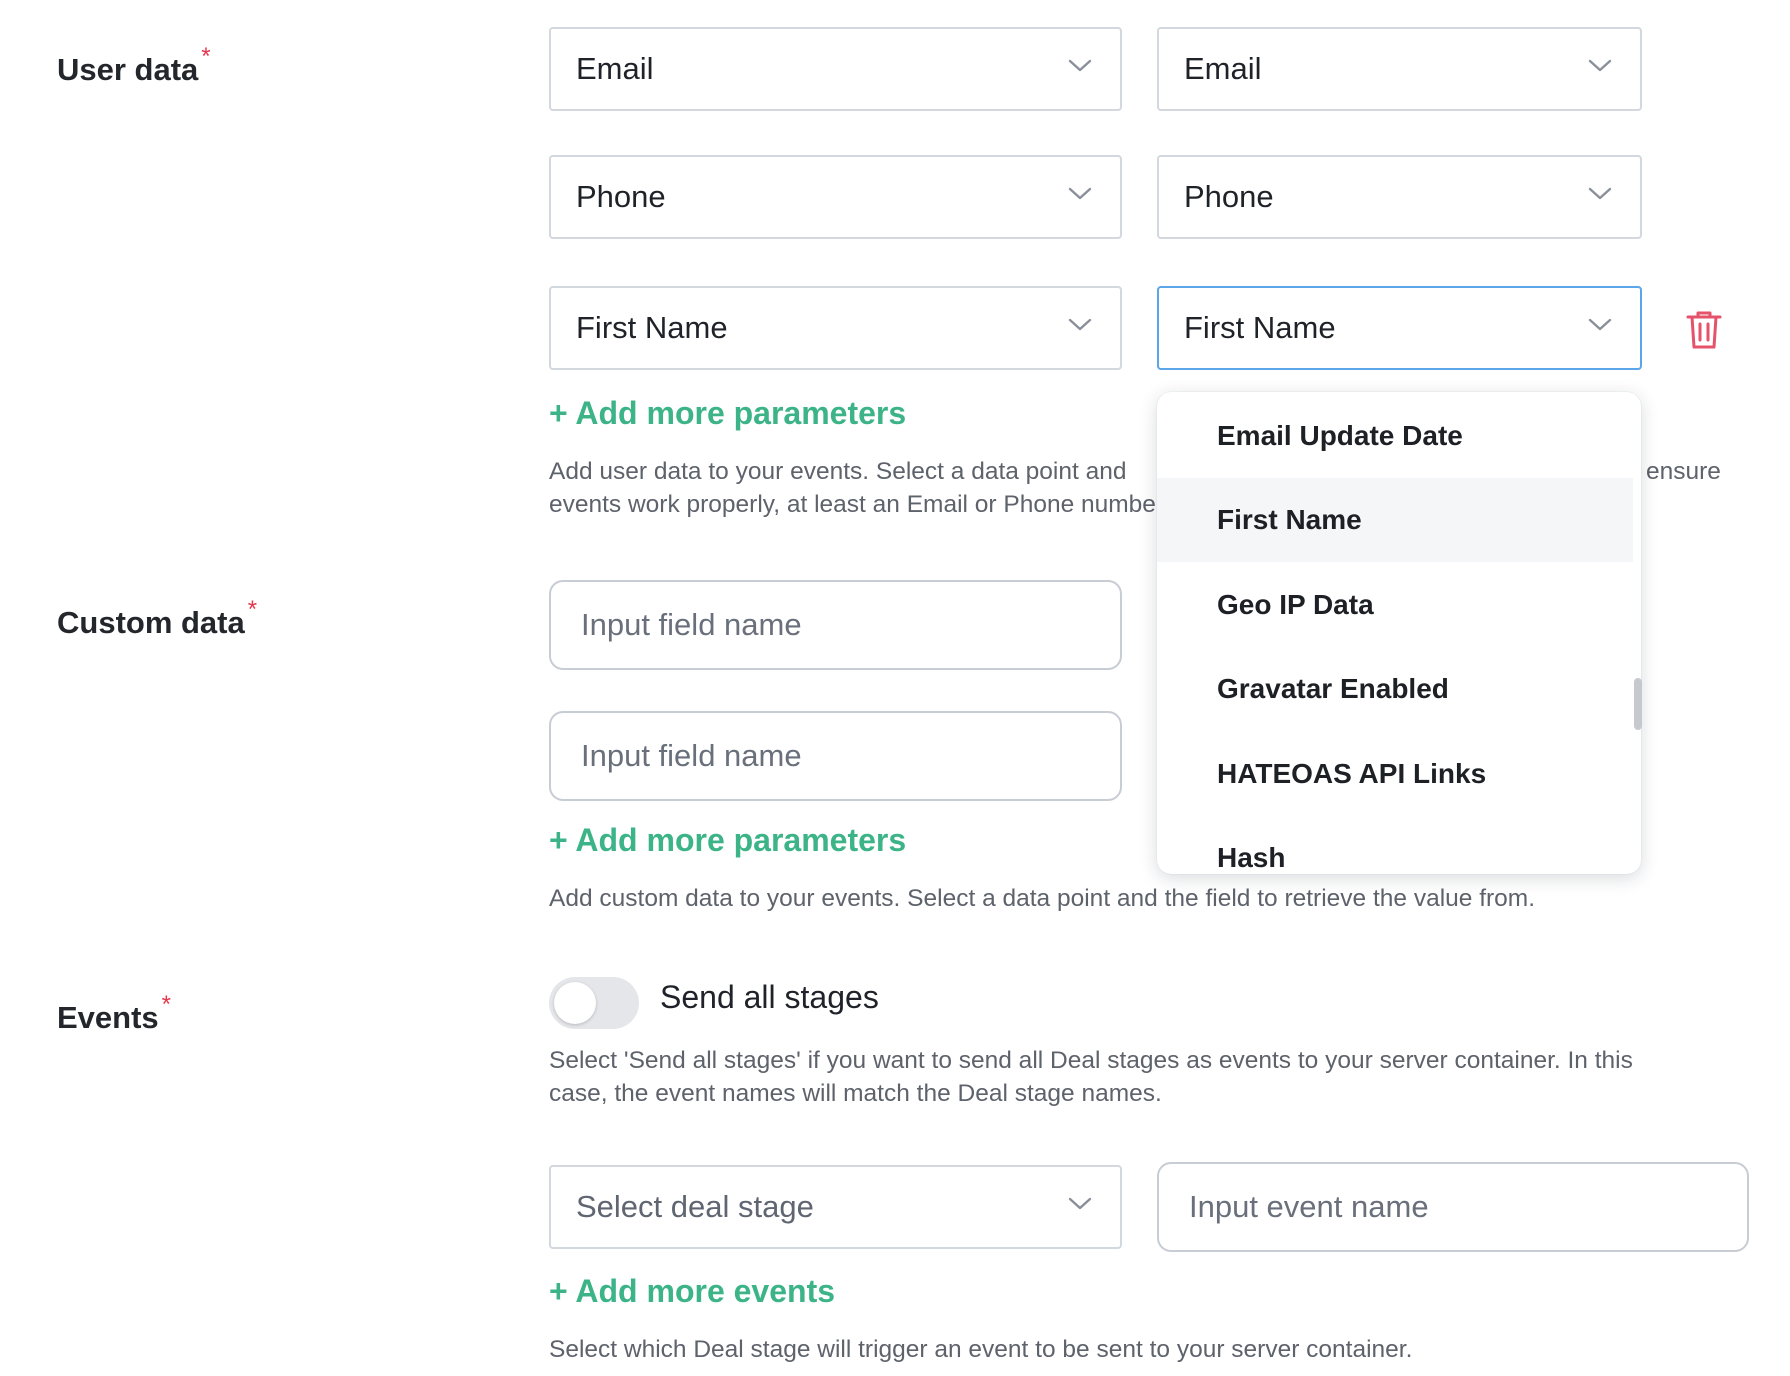 The image size is (1790, 1376). Describe the element at coordinates (695, 1206) in the screenshot. I see `select-value: Select deal stage` at that location.